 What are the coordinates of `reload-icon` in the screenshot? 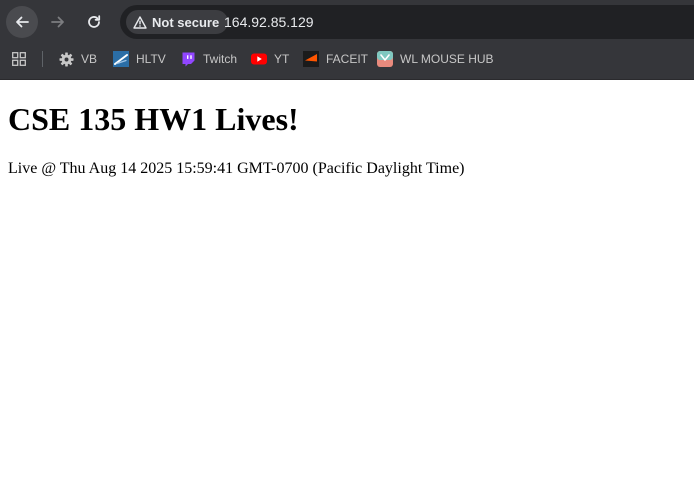 It's located at (94, 21).